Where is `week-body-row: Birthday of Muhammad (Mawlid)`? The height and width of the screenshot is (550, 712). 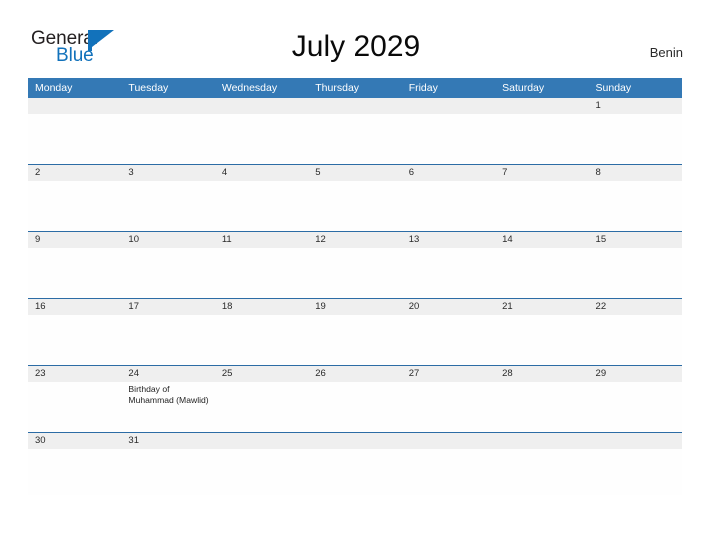
week-body-row: Birthday of Muhammad (Mawlid) is located at coordinates (355, 407).